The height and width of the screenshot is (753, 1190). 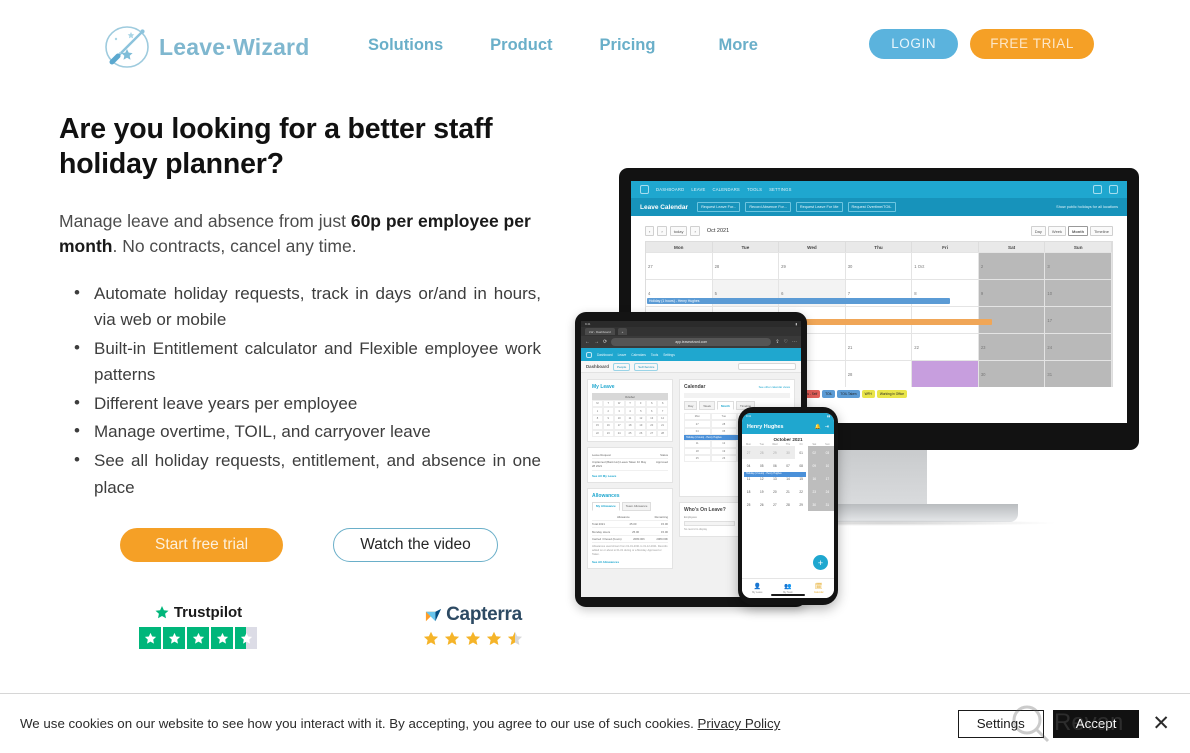 I want to click on phone-day: 19, so click(x=761, y=491).